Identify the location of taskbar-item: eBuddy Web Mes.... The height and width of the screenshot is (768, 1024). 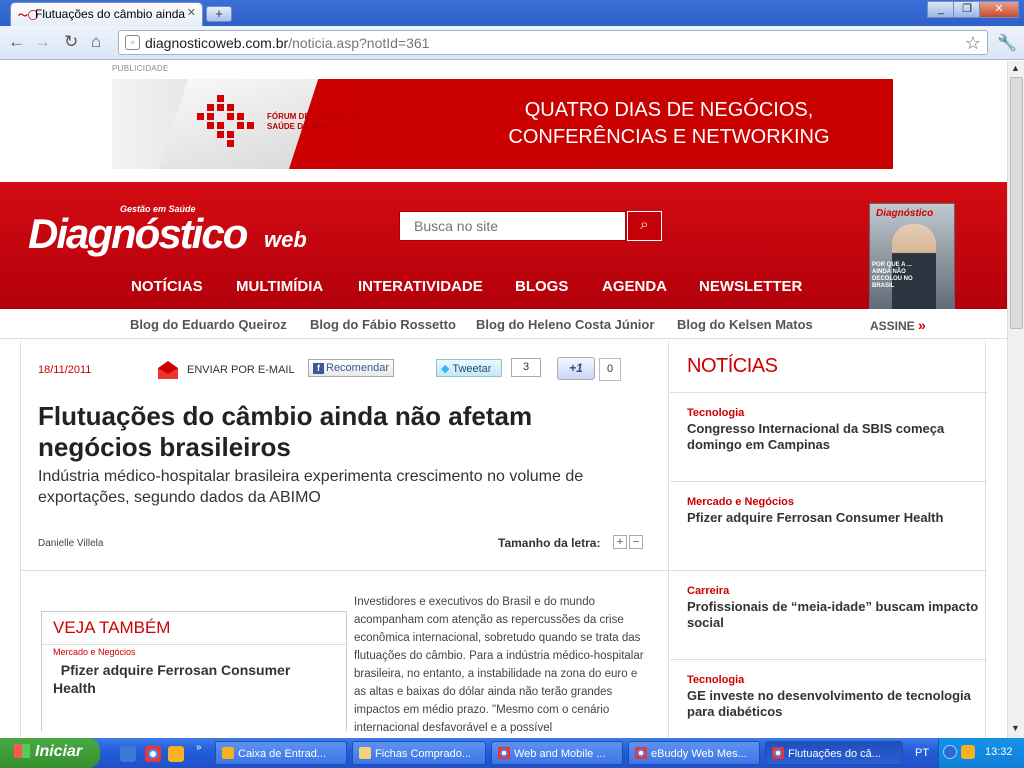
(694, 753).